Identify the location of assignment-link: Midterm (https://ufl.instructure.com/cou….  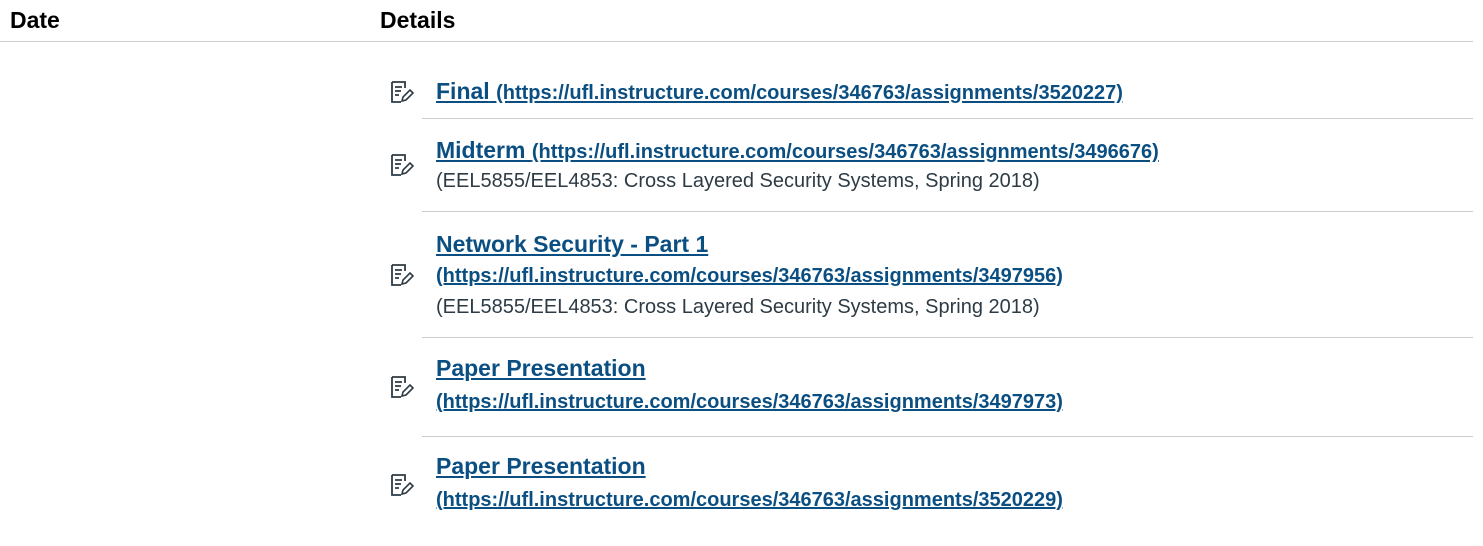
(797, 151).